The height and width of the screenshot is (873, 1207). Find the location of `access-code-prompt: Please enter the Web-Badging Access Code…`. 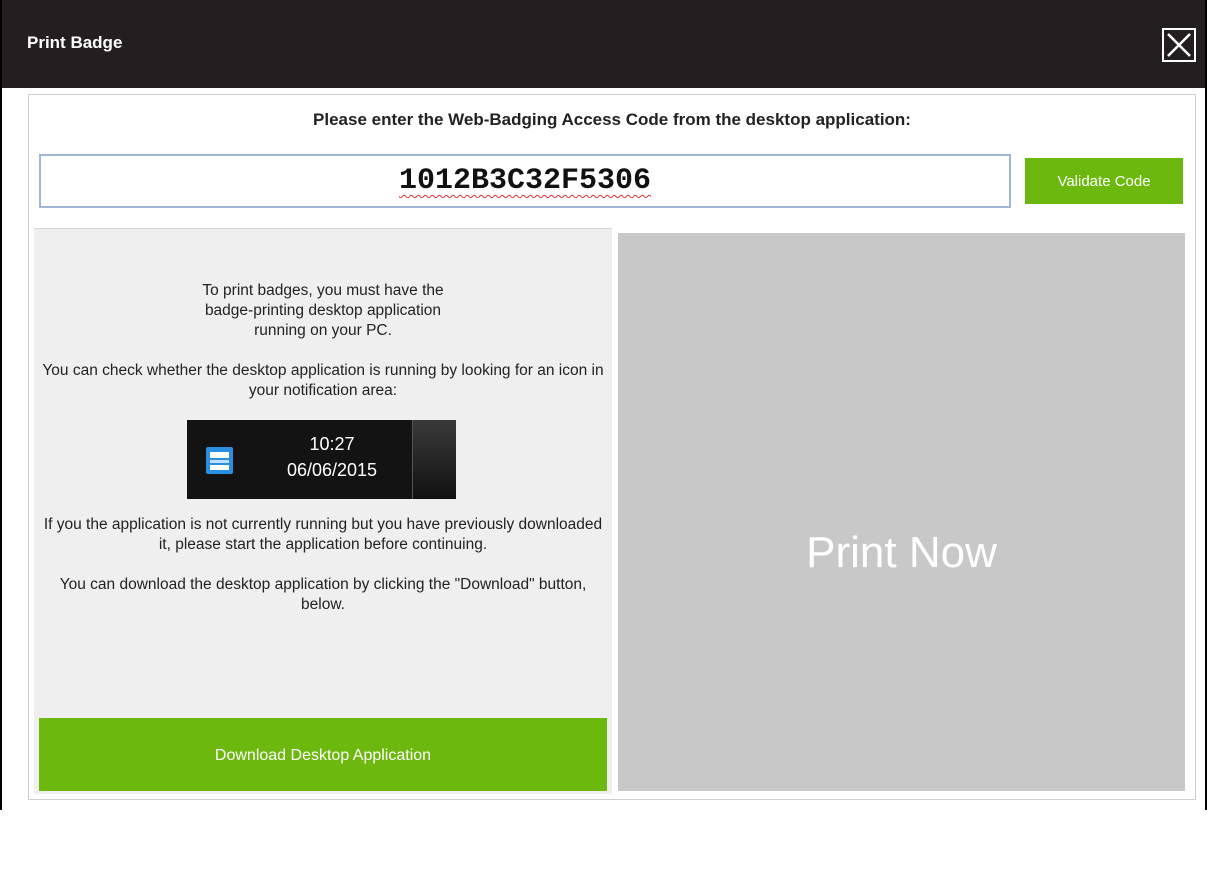

access-code-prompt: Please enter the Web-Badging Access Code… is located at coordinates (612, 119).